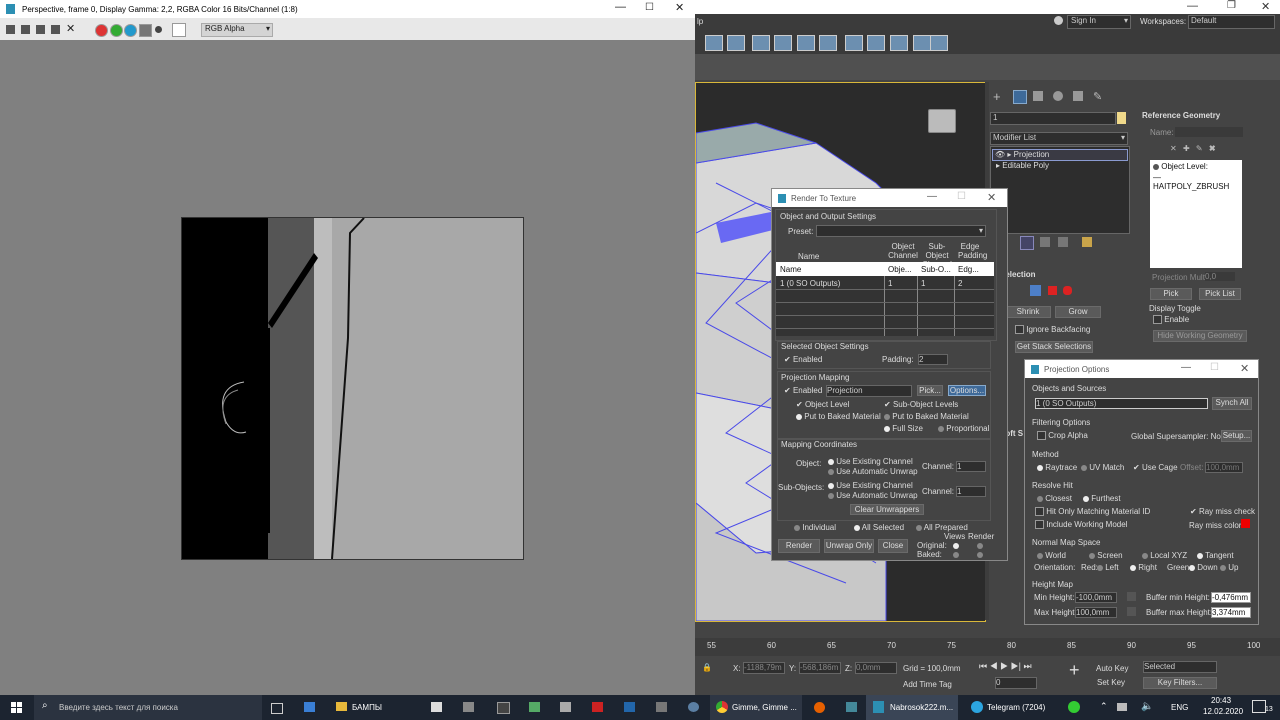 The image size is (1280, 720). I want to click on expand-arrow-icon: ▸, so click(996, 165).